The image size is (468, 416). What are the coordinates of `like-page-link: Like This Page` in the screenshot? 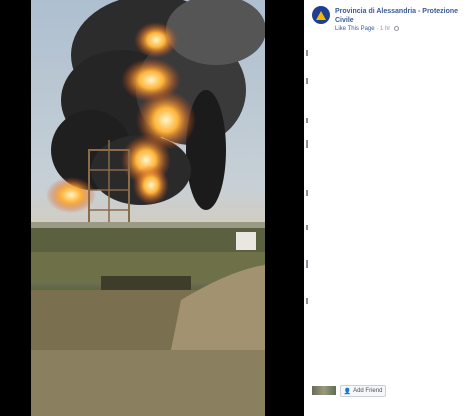 It's located at (355, 29).